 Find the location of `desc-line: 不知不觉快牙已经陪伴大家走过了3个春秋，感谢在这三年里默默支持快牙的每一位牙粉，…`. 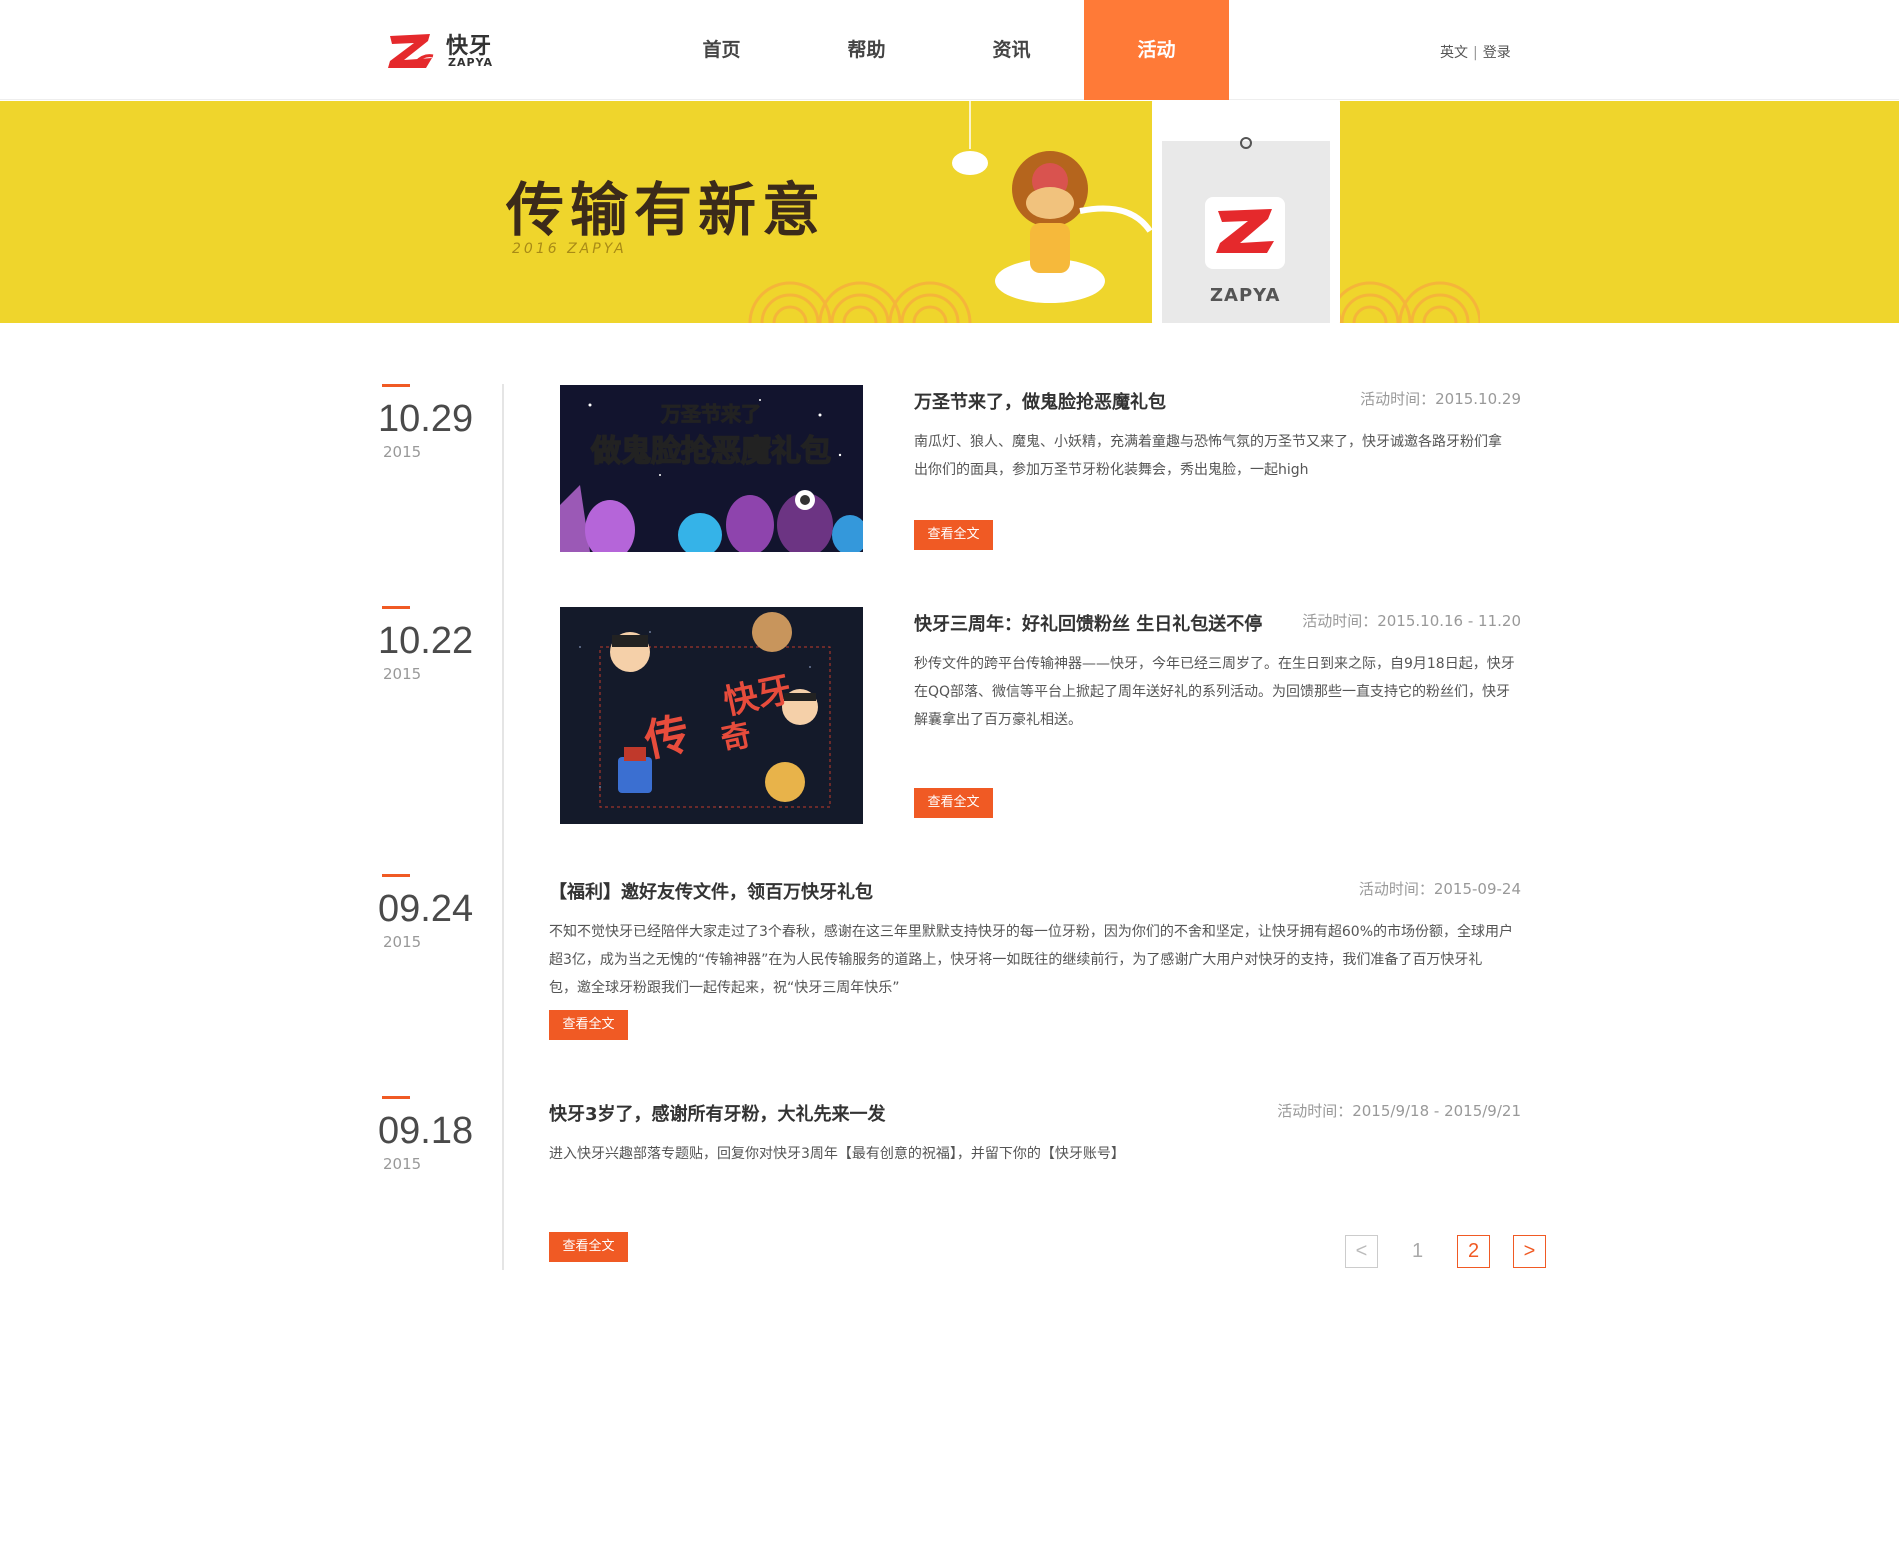

desc-line: 不知不觉快牙已经陪伴大家走过了3个春秋，感谢在这三年里默默支持快牙的每一位牙粉，… is located at coordinates (1031, 932).